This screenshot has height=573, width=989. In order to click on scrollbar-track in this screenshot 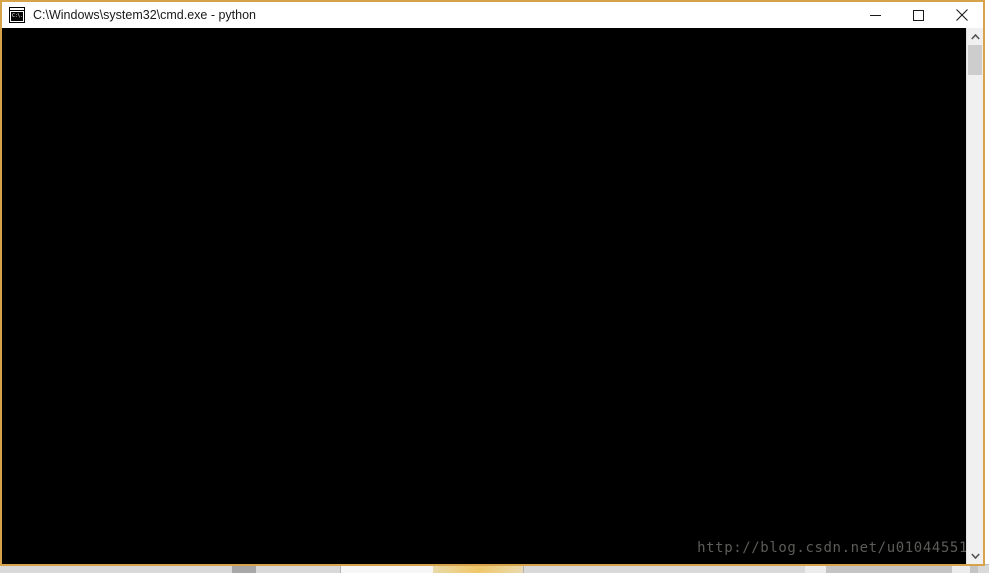, I will do `click(975, 296)`.